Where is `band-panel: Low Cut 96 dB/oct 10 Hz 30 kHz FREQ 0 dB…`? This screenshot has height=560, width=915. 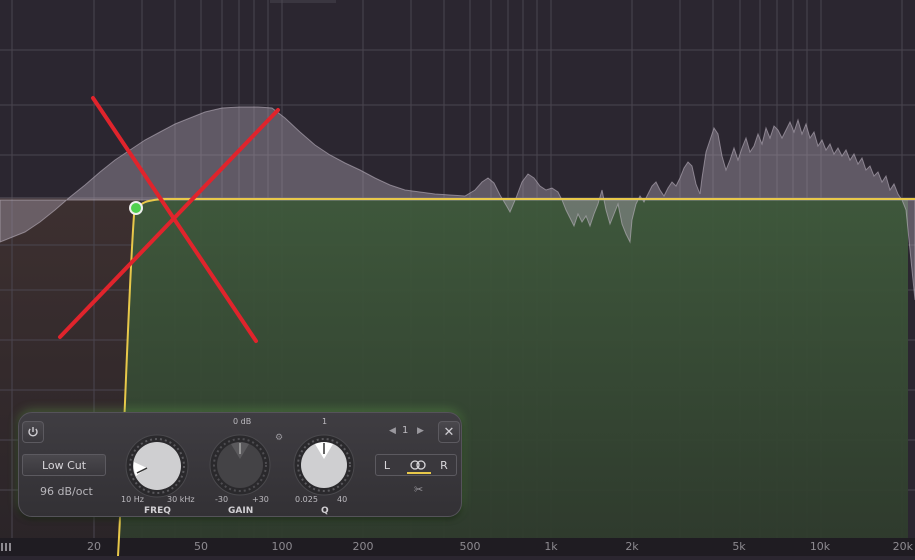 band-panel: Low Cut 96 dB/oct 10 Hz 30 kHz FREQ 0 dB… is located at coordinates (240, 464).